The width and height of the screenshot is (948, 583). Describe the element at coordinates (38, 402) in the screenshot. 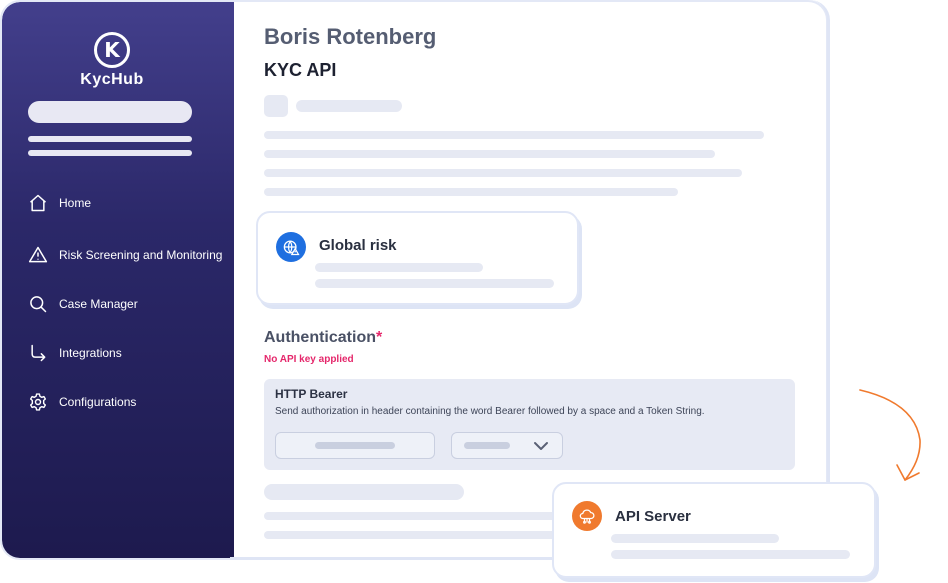

I see `gear-icon` at that location.